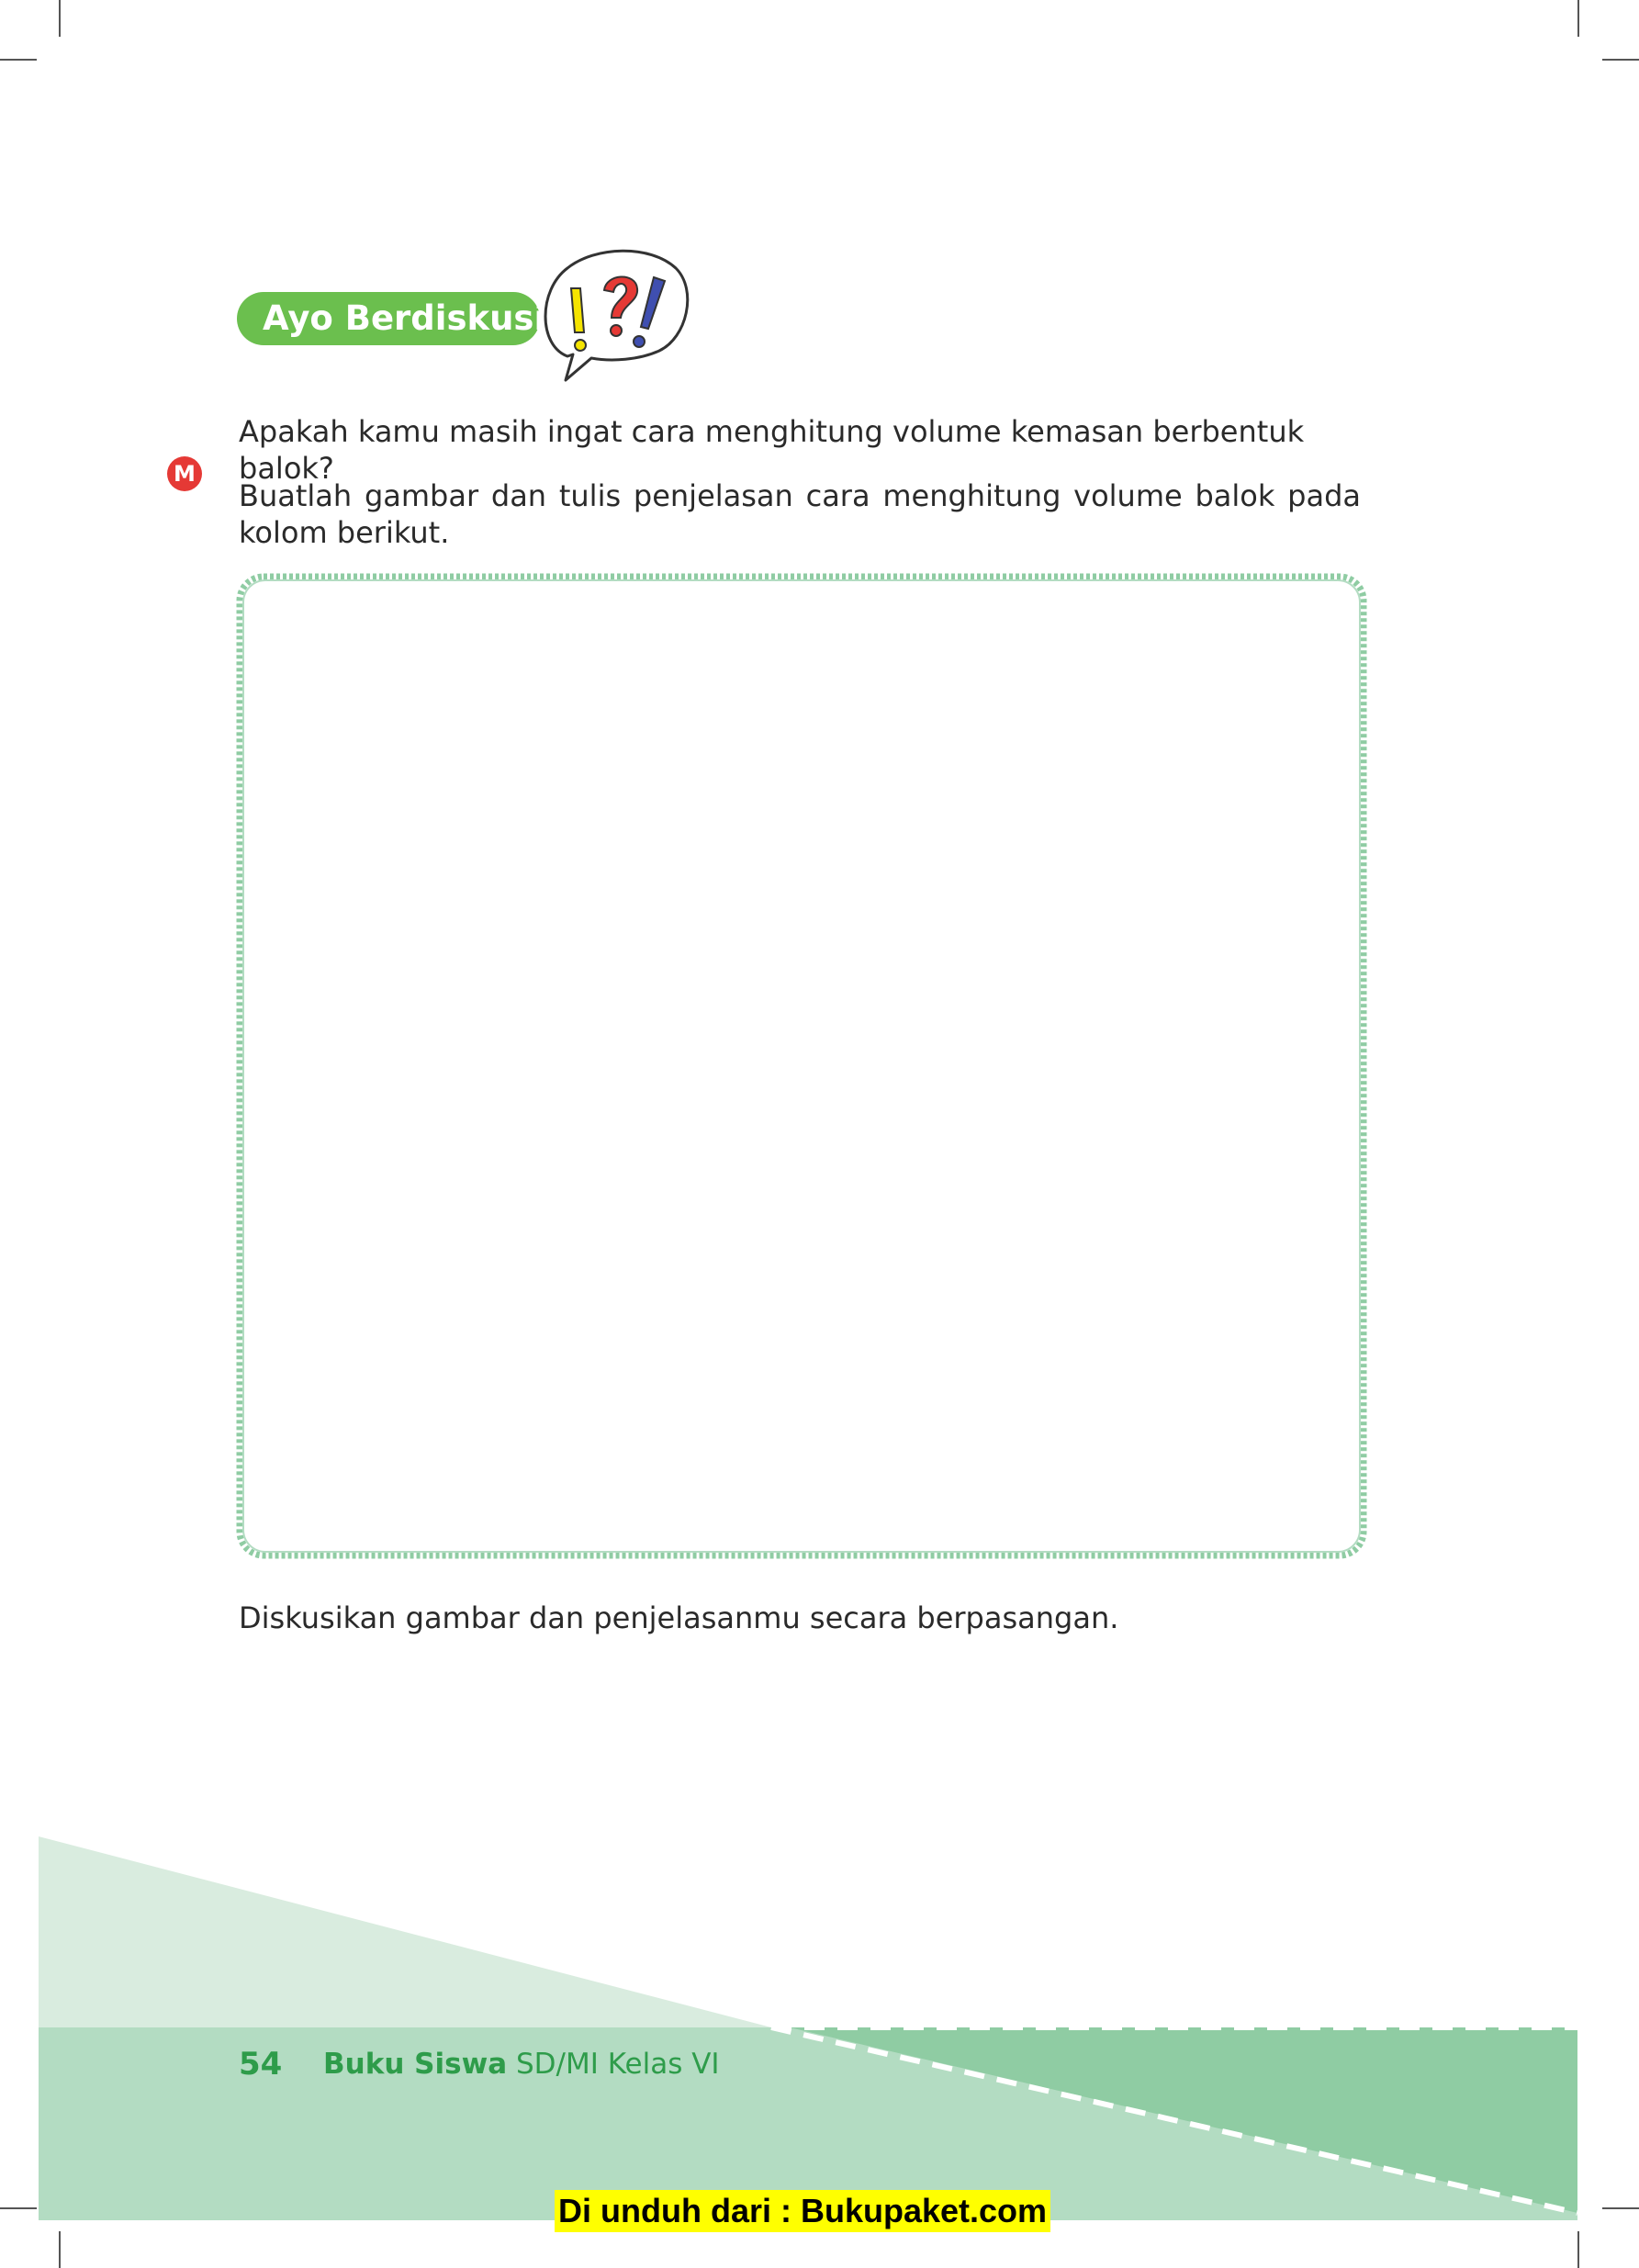 This screenshot has height=2268, width=1639. Describe the element at coordinates (415, 2064) in the screenshot. I see `book-title-bold: Buku Siswa` at that location.